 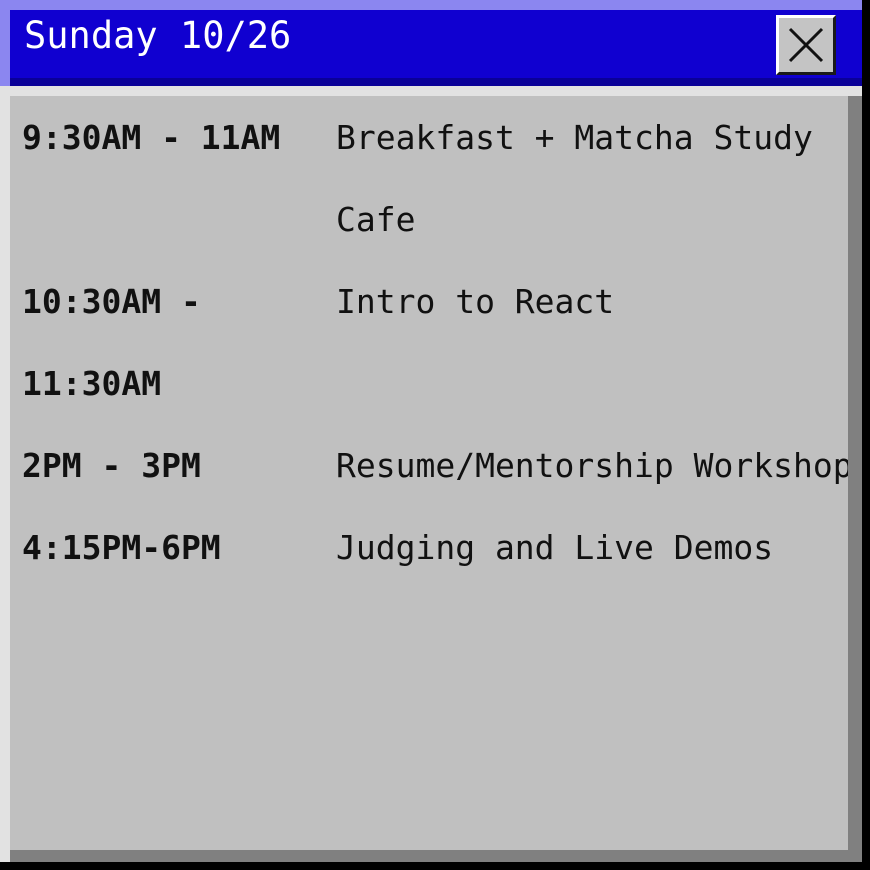 I want to click on close-button, so click(x=806, y=45).